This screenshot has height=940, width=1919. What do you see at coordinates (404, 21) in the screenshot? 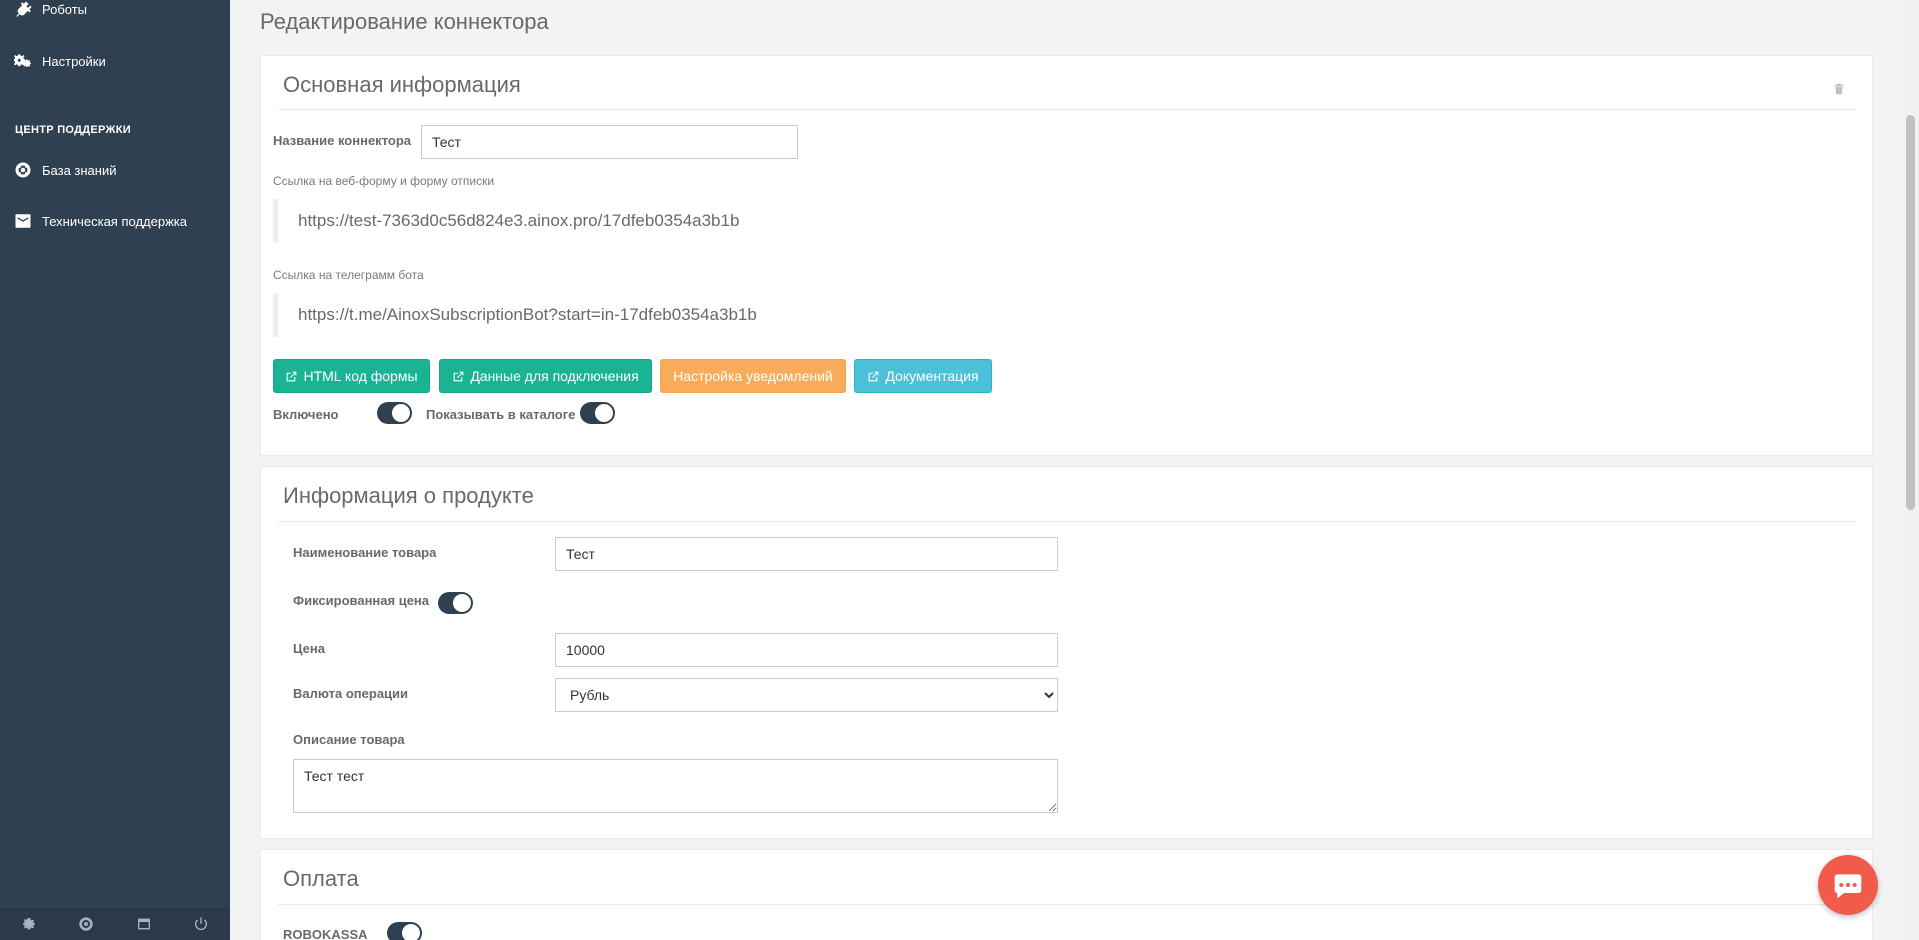
I see `page-title: Редактирование коннектора` at bounding box center [404, 21].